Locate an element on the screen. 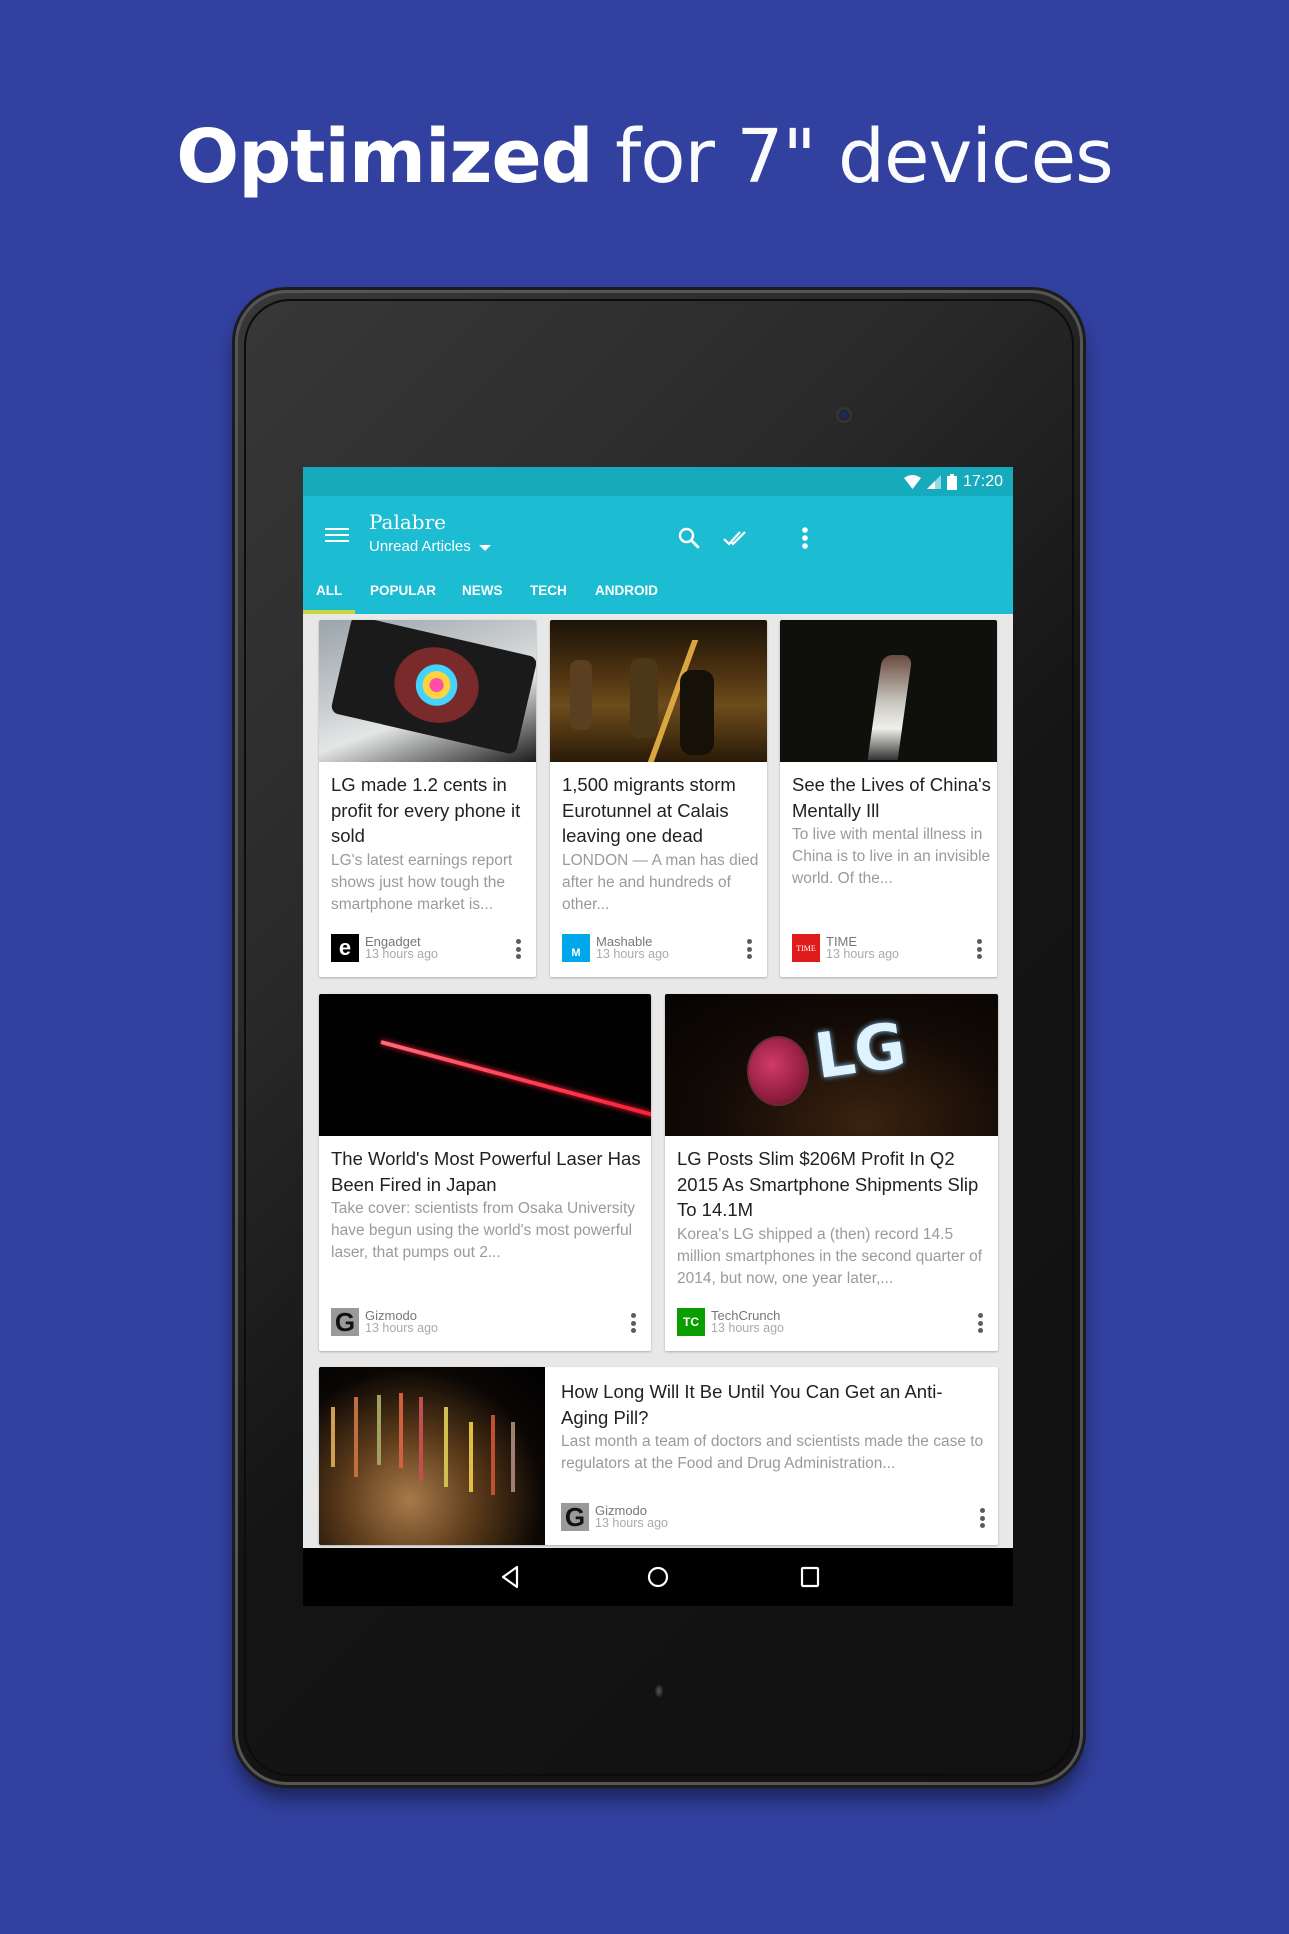  article-source: TC TechCrunch 13 hours ago is located at coordinates (730, 1322).